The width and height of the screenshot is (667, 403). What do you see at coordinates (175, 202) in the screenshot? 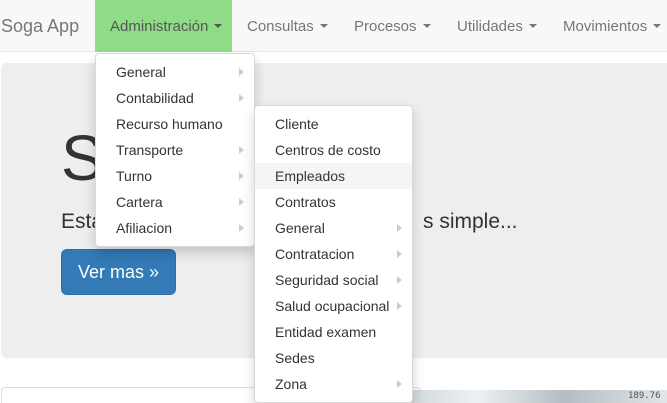
I see `menu-item-cartera: Cartera` at bounding box center [175, 202].